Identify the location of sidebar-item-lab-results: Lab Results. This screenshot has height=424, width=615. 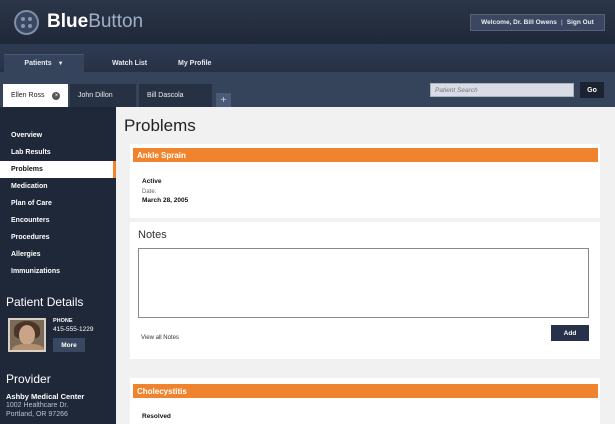
(58, 152).